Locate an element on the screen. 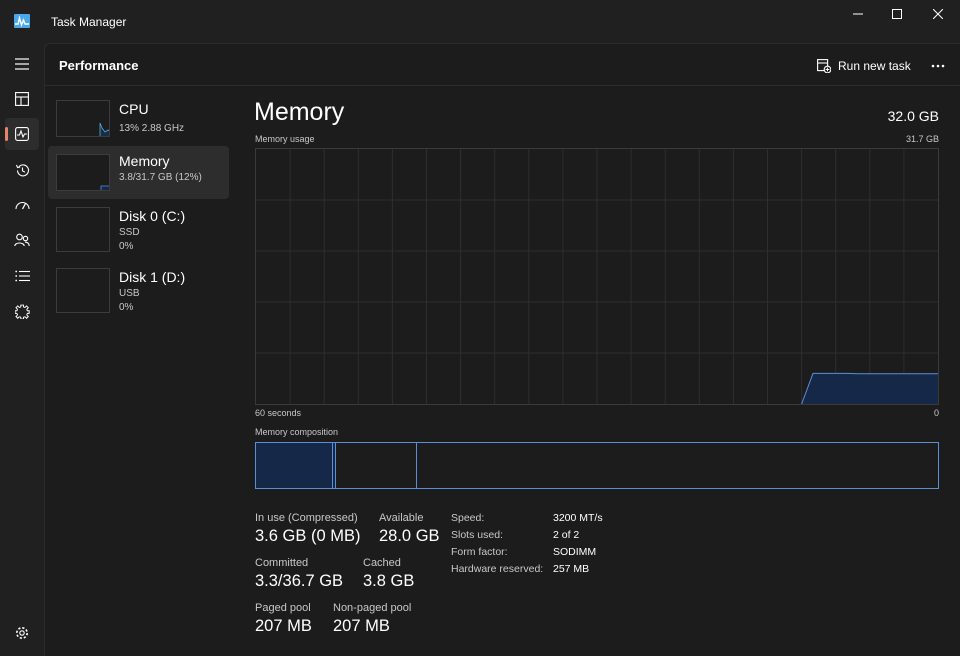  perf-item-memory: Memory 3.8/31.7 GB (12%) is located at coordinates (138, 172).